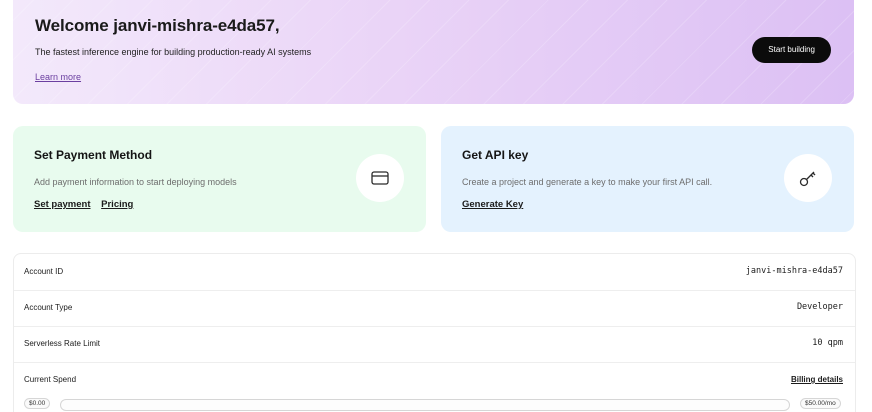 The height and width of the screenshot is (412, 872). I want to click on account-id-label: Account ID, so click(44, 271).